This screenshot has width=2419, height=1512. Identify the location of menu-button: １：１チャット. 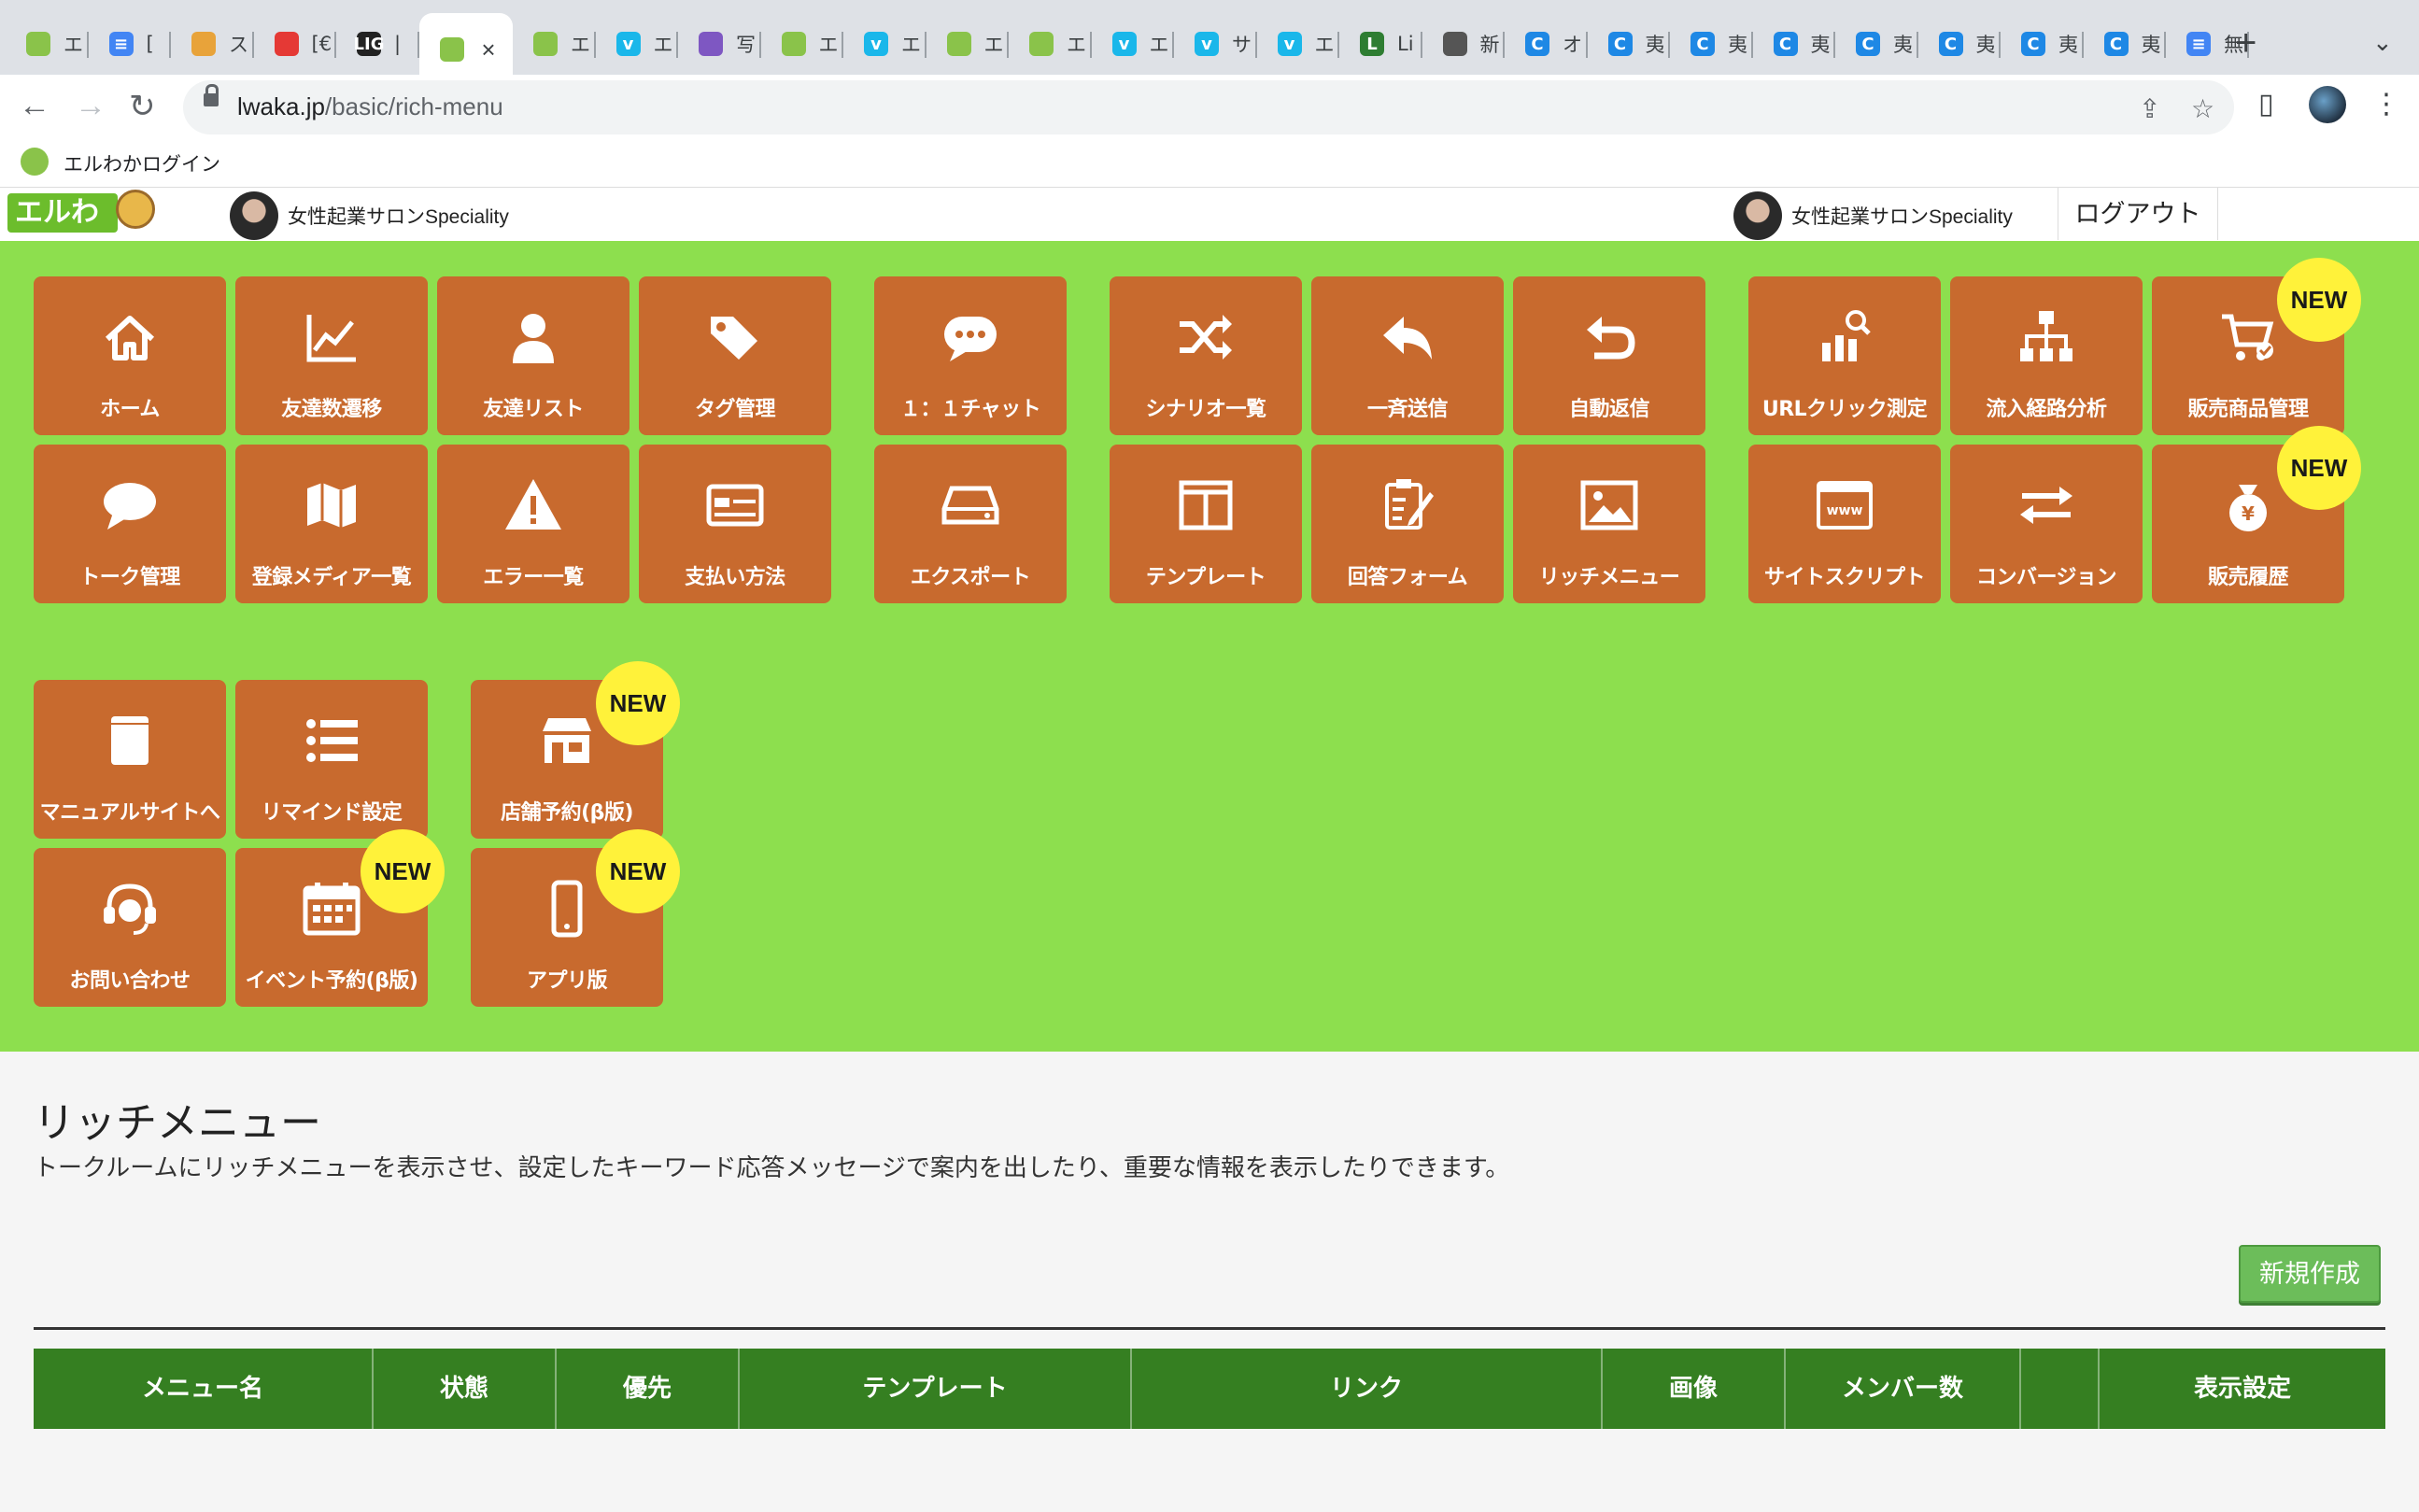
(970, 356).